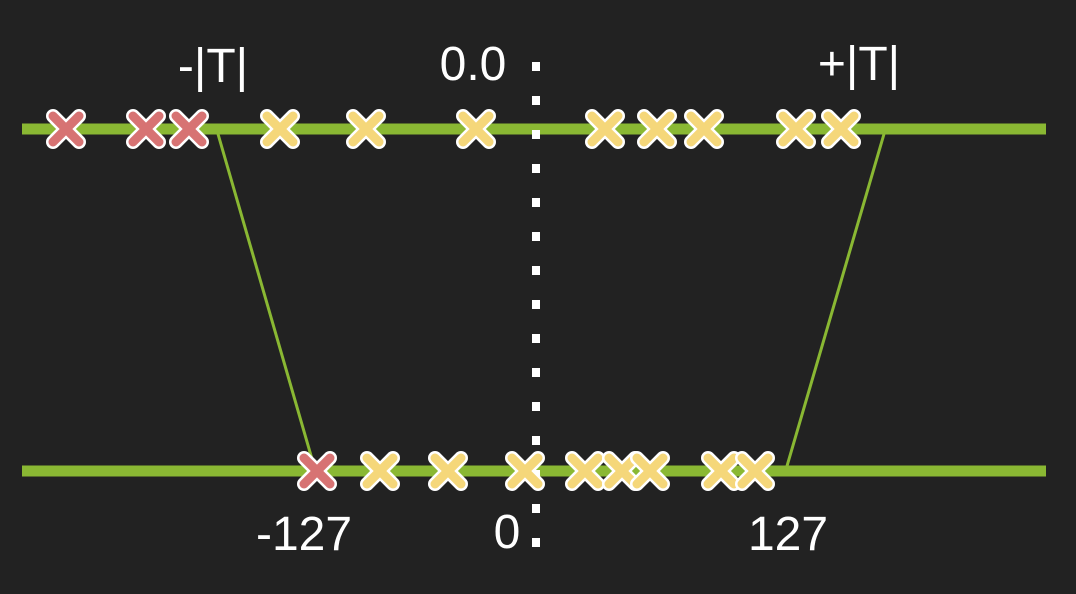  I want to click on int-max-label: 127, so click(788, 534).